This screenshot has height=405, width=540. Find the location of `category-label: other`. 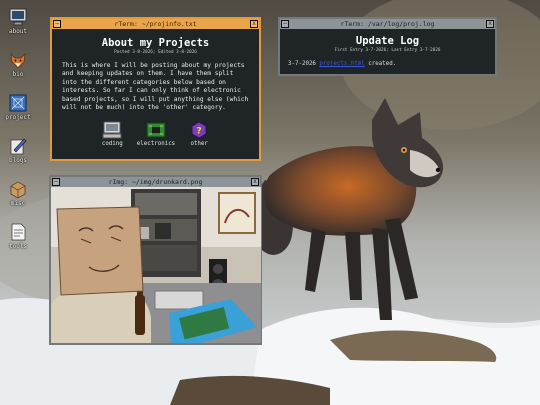

category-label: other is located at coordinates (199, 144).